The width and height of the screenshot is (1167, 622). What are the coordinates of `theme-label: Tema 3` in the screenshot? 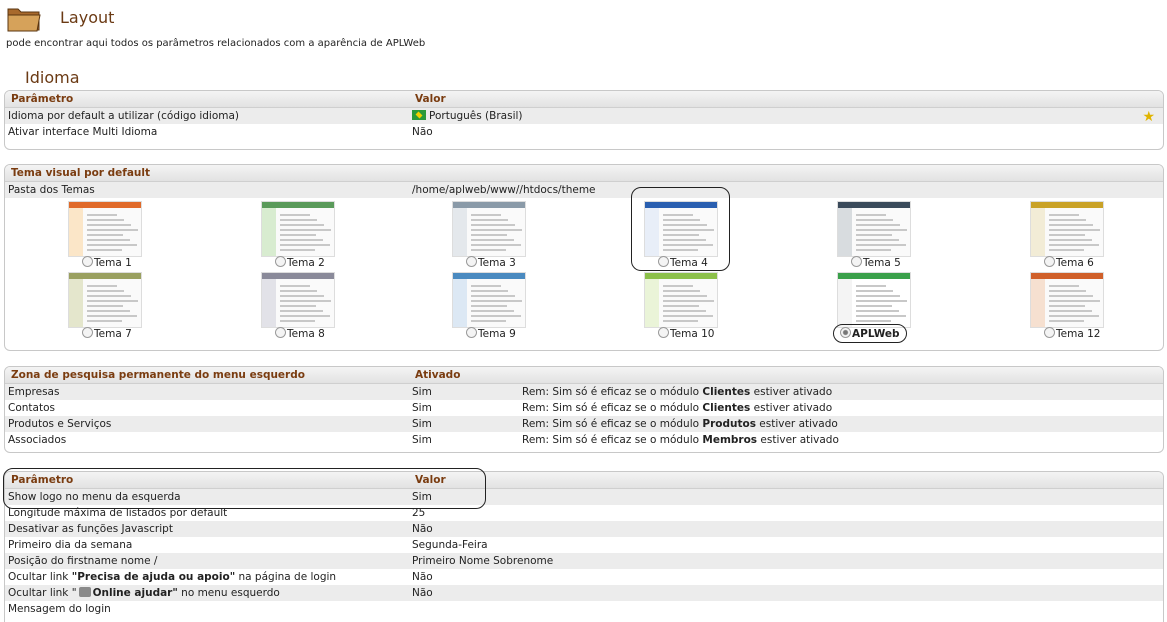 It's located at (497, 263).